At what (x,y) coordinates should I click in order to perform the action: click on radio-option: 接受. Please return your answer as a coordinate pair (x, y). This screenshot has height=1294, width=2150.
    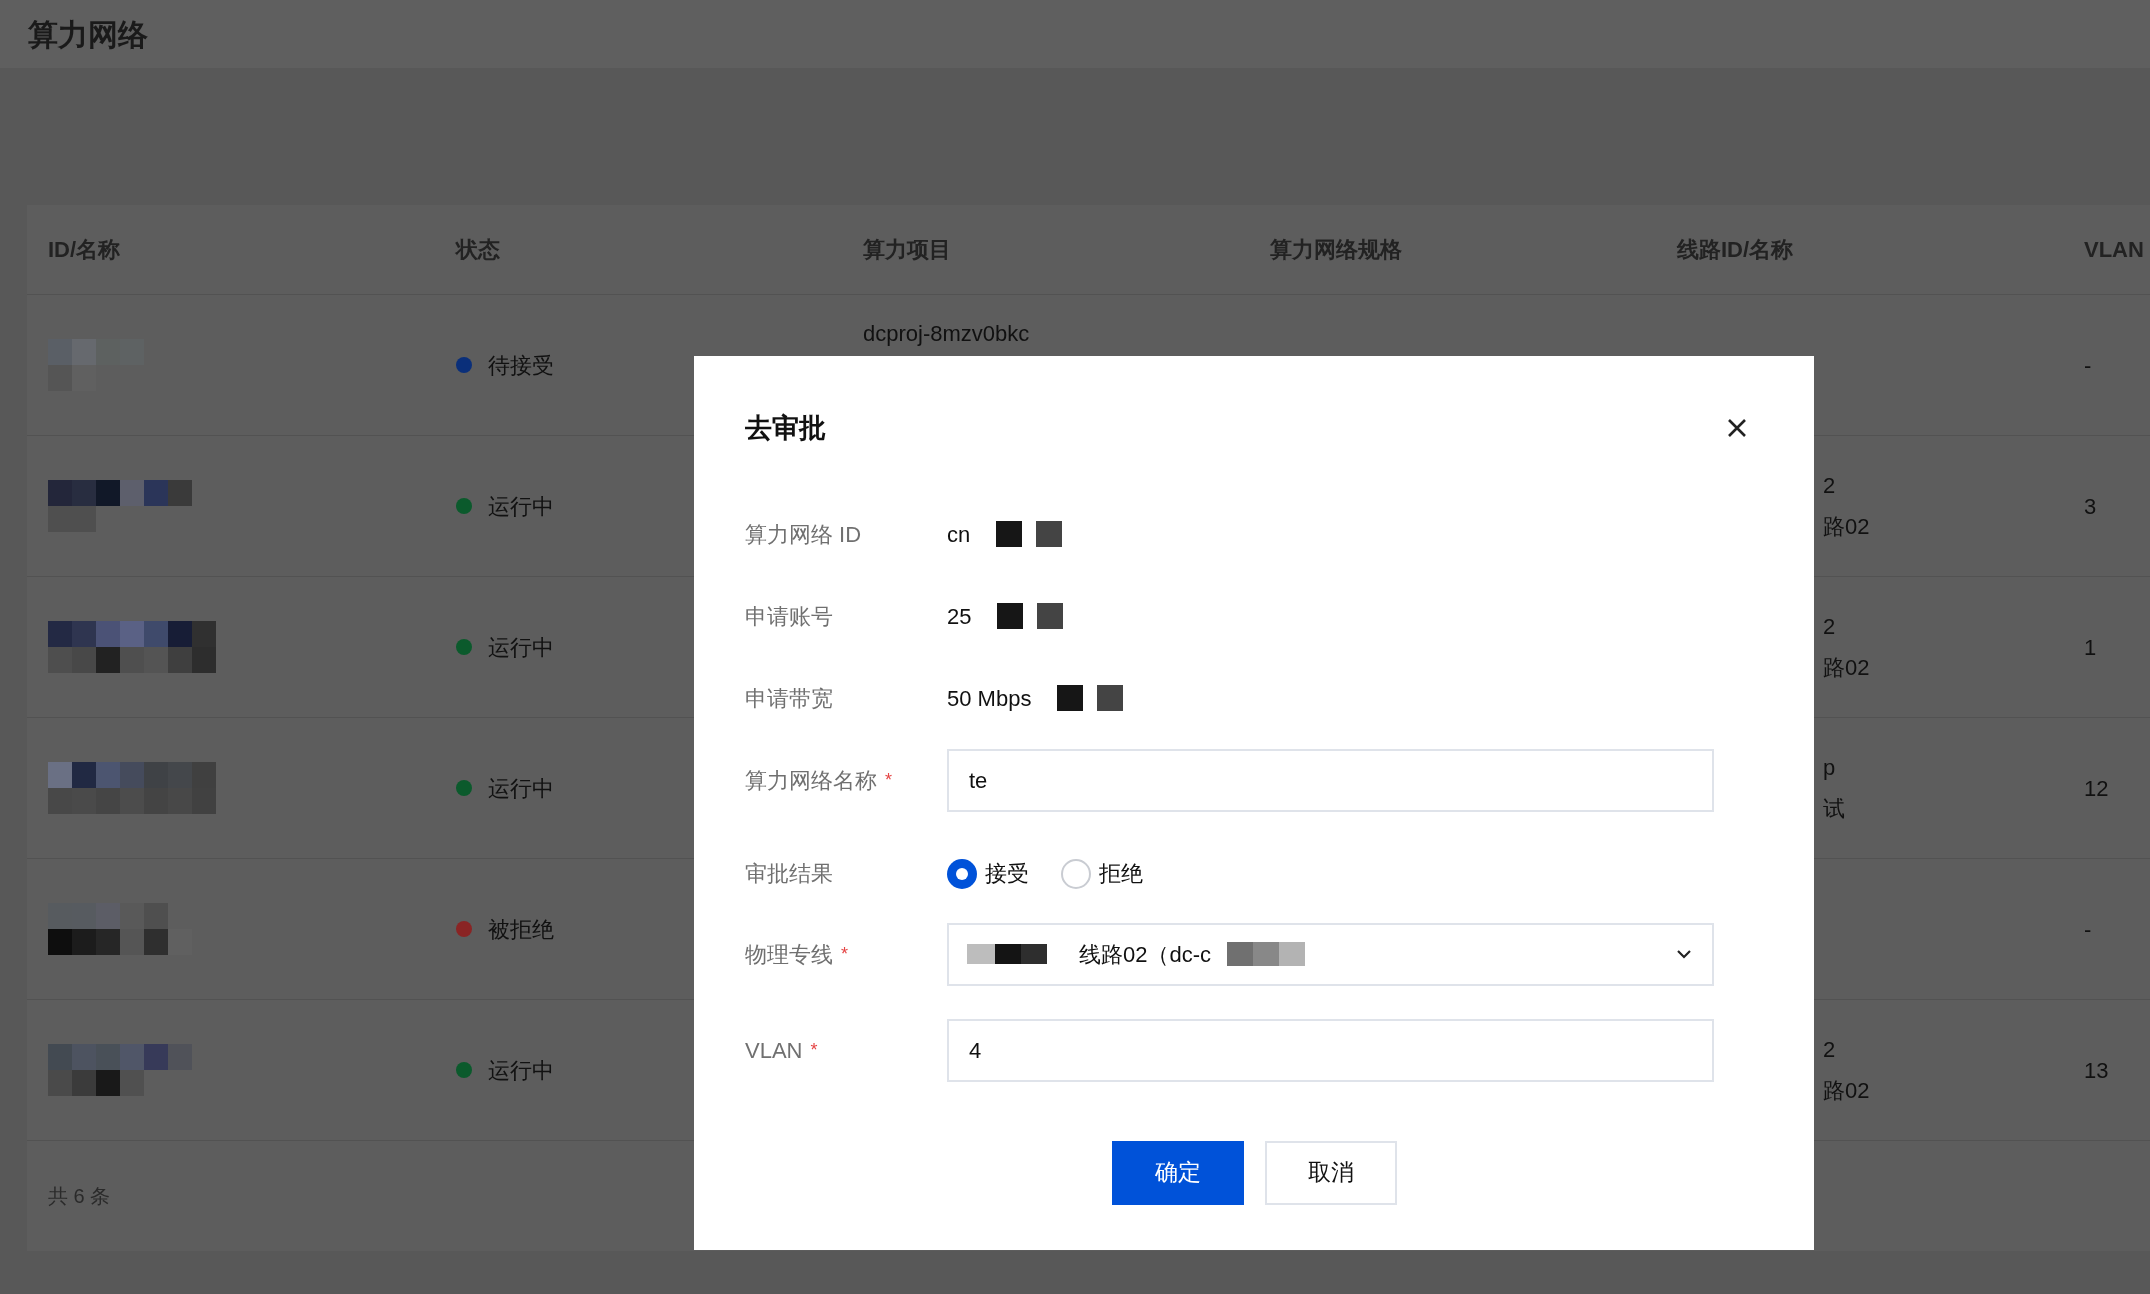
    Looking at the image, I should click on (988, 873).